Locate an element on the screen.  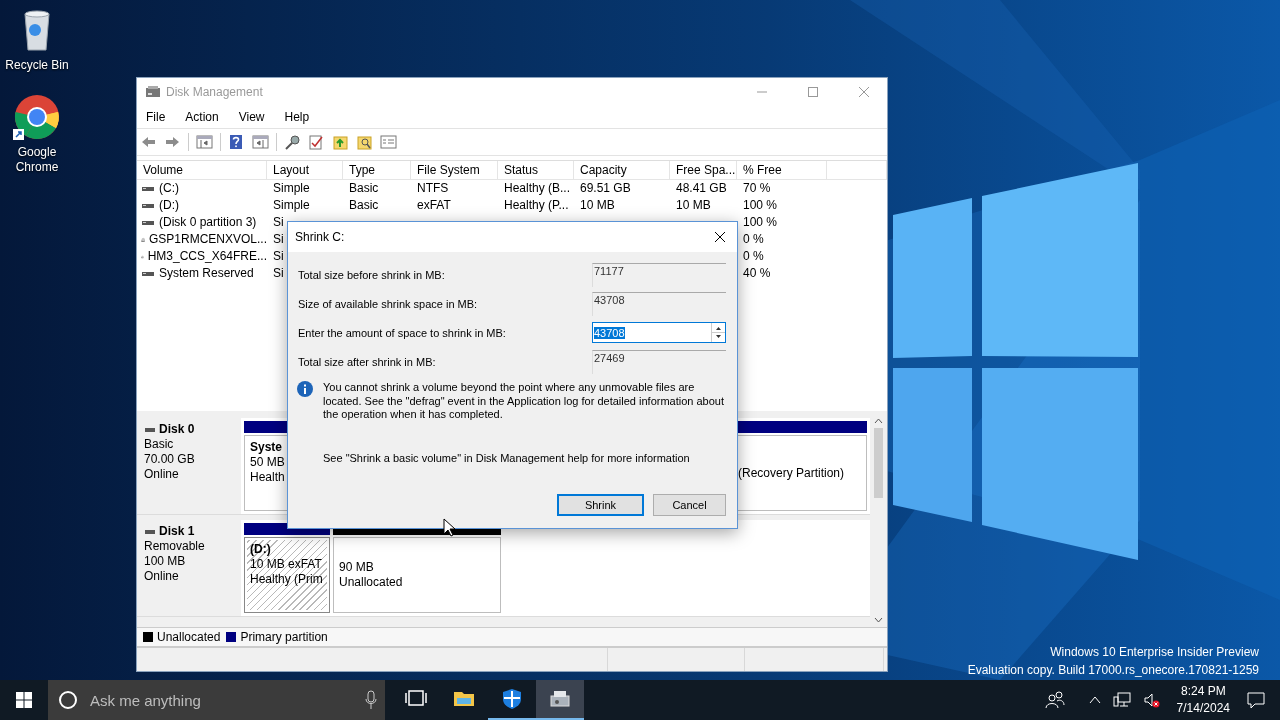
table-cell: 40 % is located at coordinates (757, 273).